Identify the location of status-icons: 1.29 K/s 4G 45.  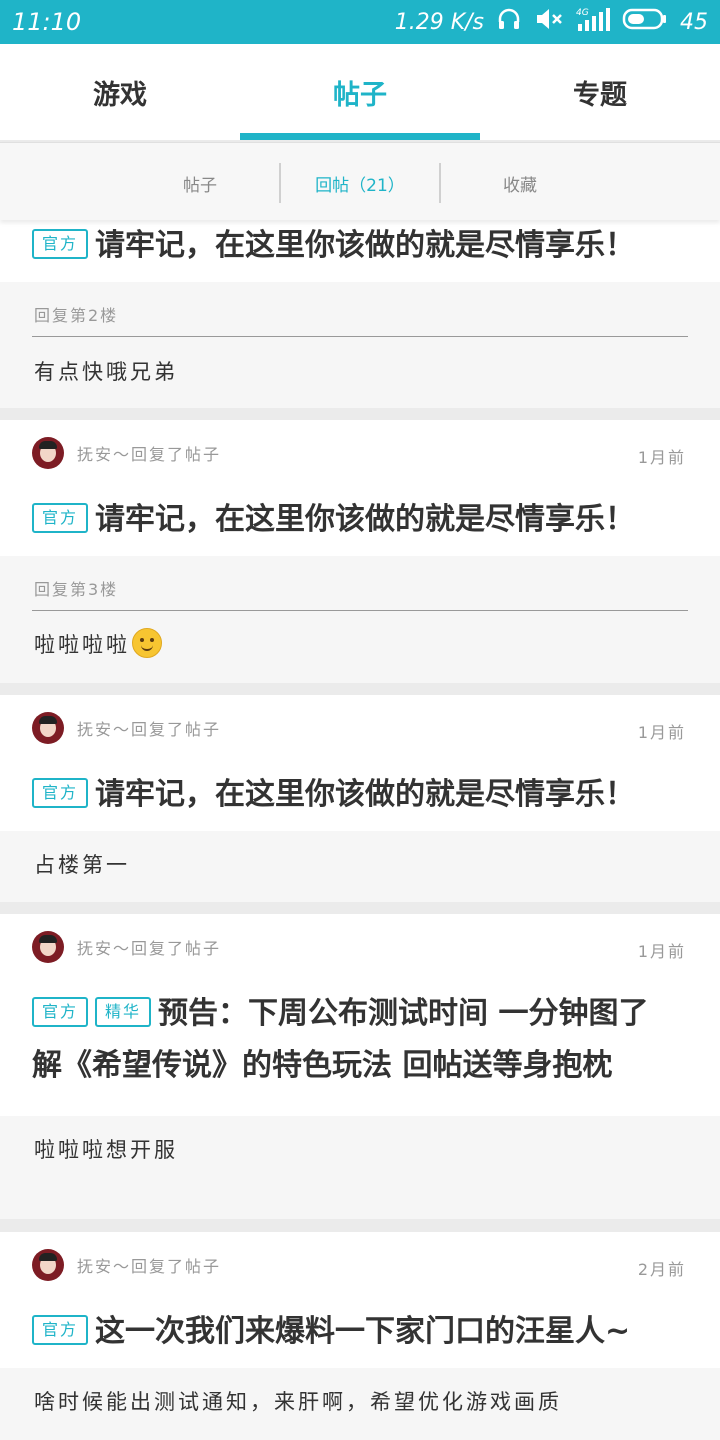
(551, 22).